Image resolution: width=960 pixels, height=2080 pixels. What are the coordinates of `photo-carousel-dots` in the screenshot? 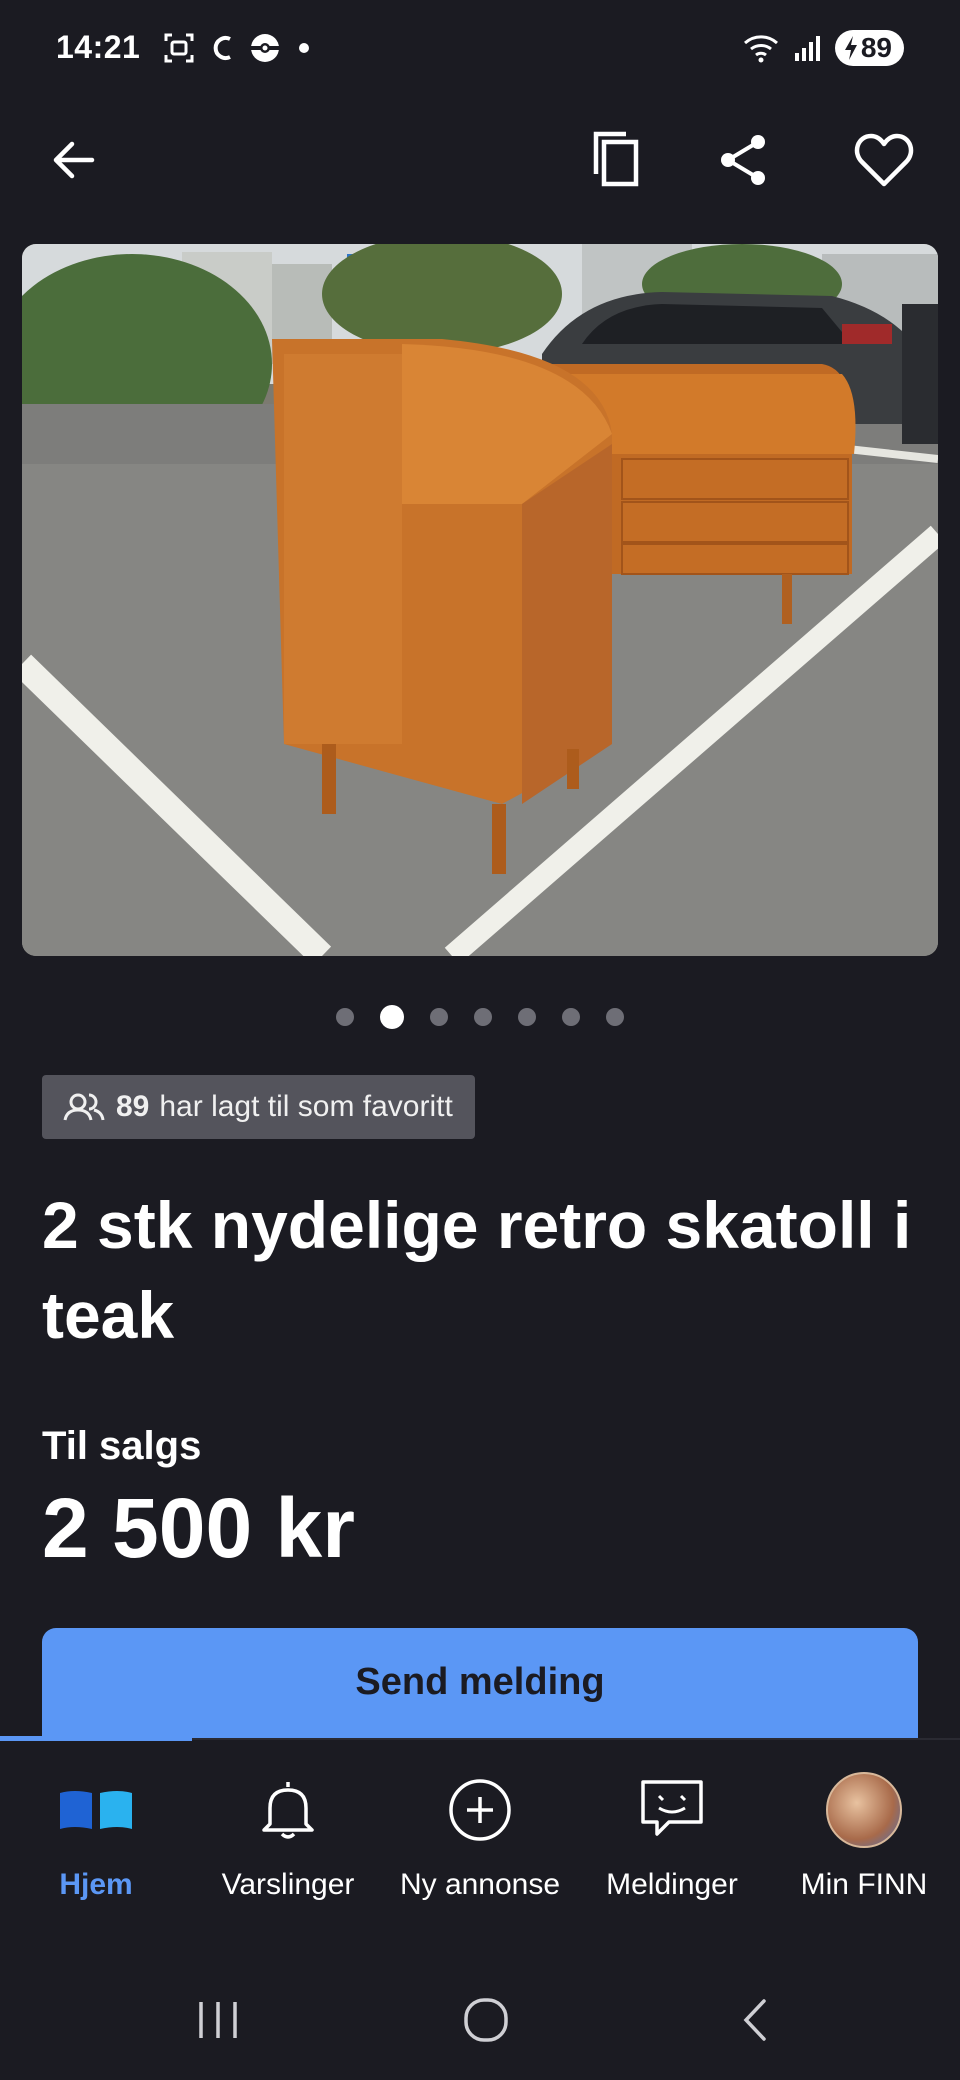 It's located at (480, 1017).